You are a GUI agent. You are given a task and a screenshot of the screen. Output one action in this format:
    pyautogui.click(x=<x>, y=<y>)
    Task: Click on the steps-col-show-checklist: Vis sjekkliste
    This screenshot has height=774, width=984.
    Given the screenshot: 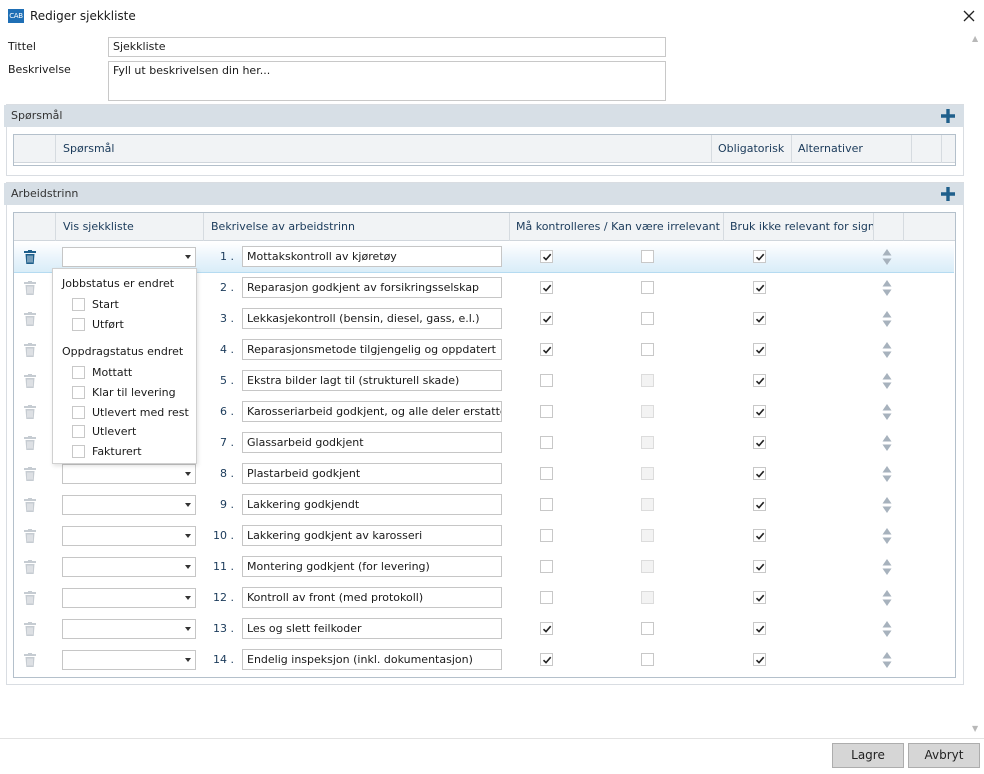 What is the action you would take?
    pyautogui.click(x=130, y=227)
    